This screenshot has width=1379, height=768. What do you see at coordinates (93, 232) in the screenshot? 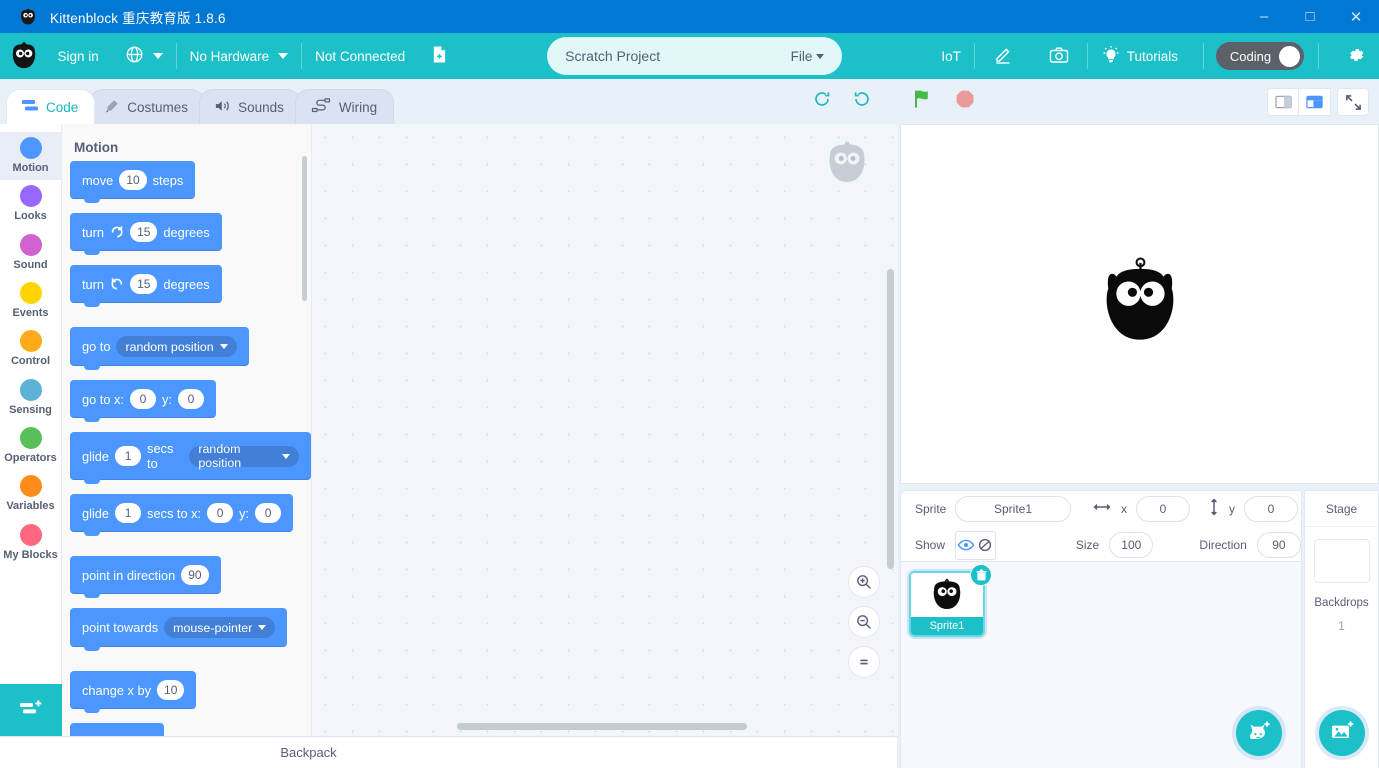
I see `block-text: turn` at bounding box center [93, 232].